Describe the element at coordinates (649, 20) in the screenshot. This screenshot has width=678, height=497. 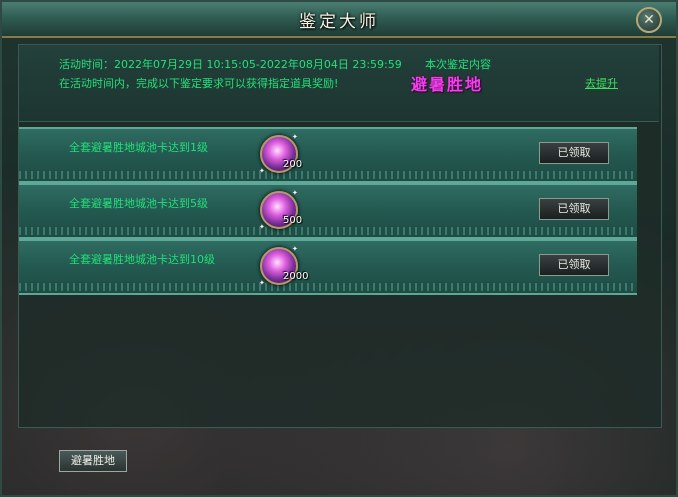
I see `close-icon: ✕` at that location.